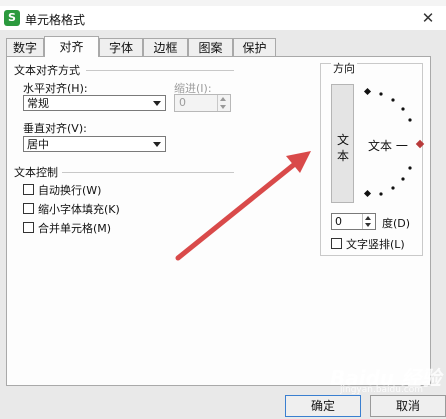 The height and width of the screenshot is (419, 446). I want to click on annotation-arrow, so click(243, 206).